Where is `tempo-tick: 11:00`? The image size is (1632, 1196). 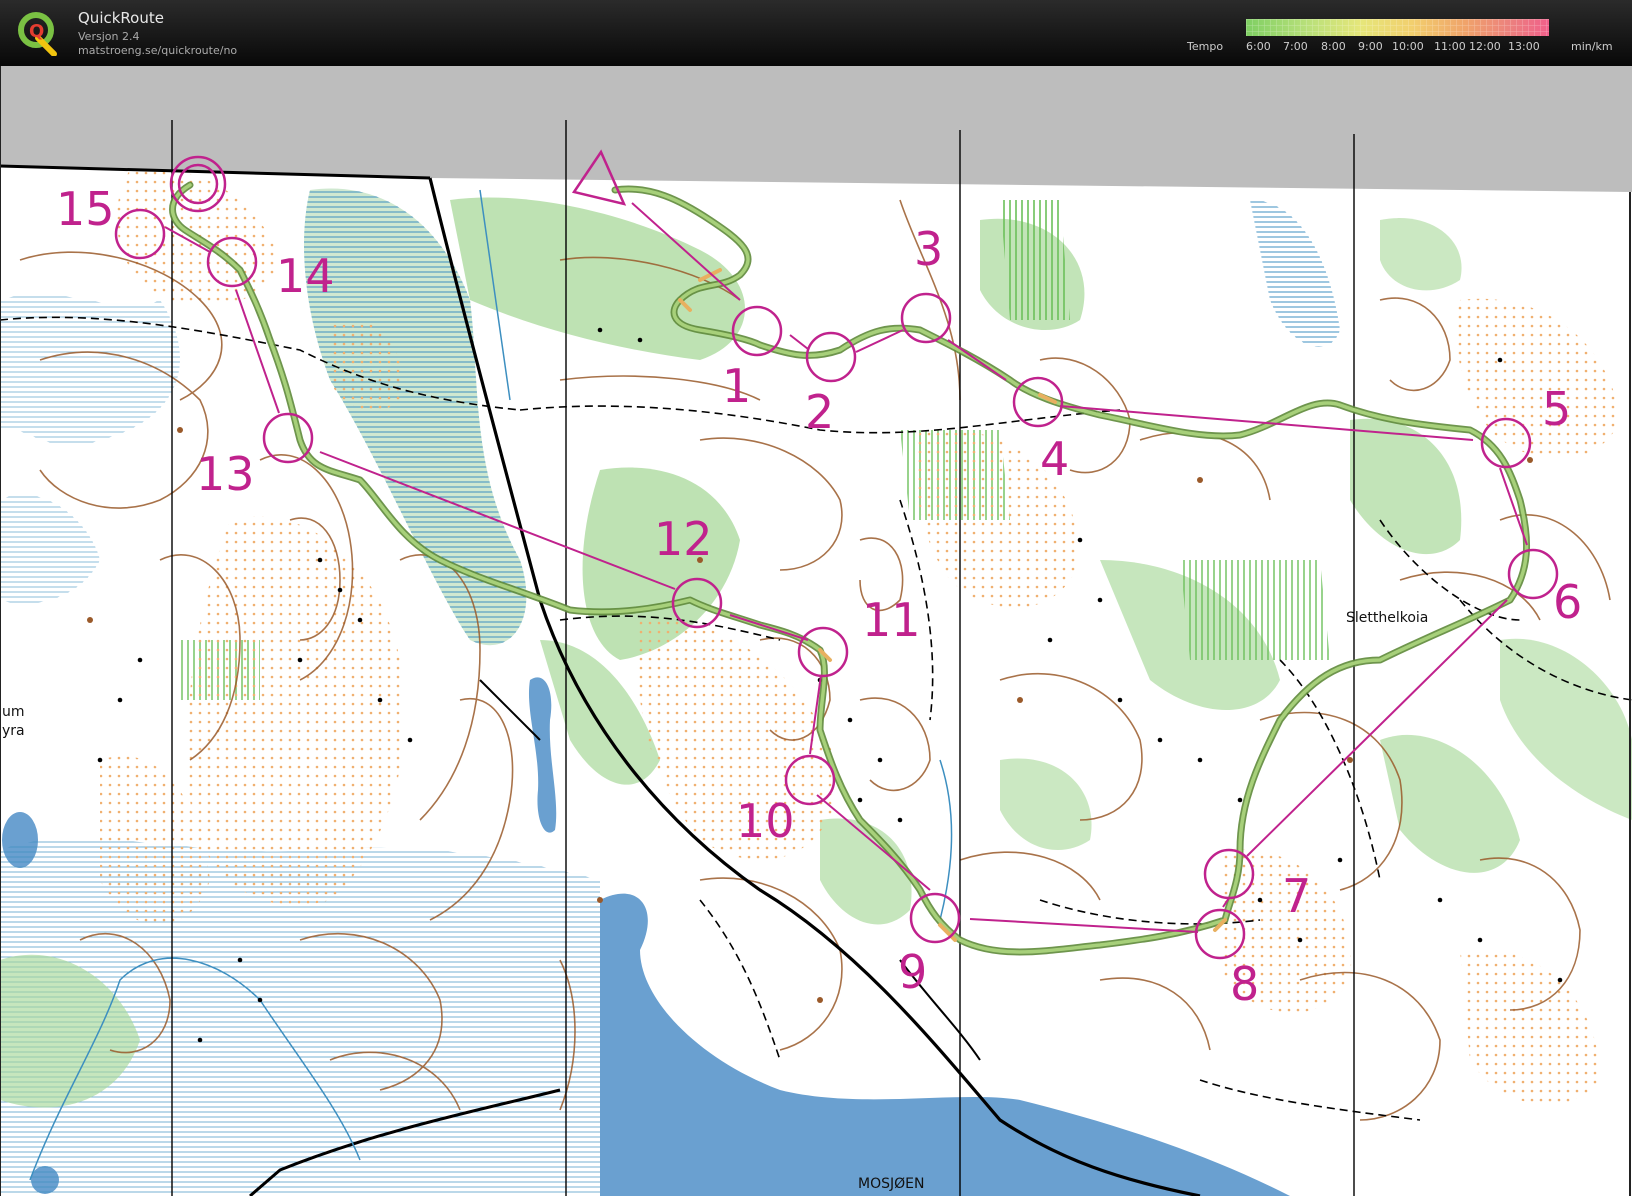
tempo-tick: 11:00 is located at coordinates (1450, 46).